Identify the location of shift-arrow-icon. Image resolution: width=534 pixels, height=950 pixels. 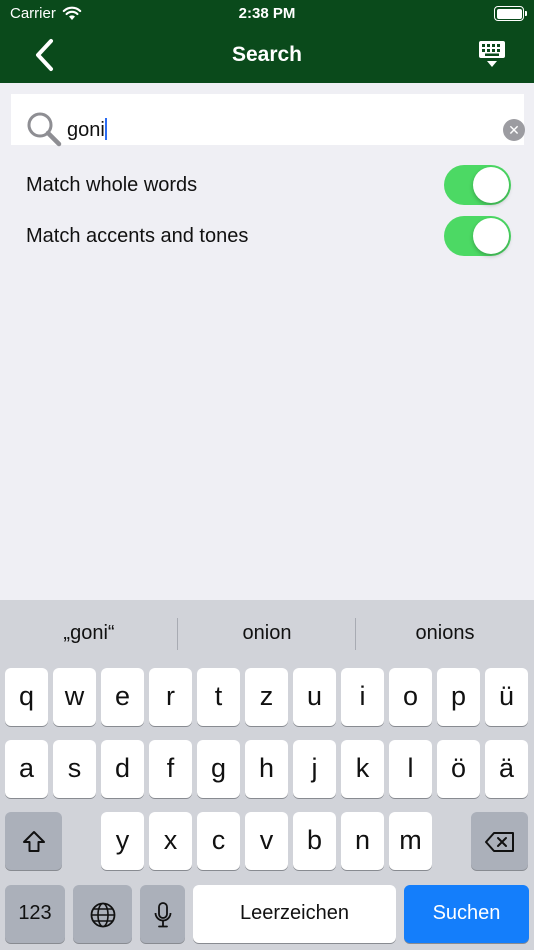
(33, 841).